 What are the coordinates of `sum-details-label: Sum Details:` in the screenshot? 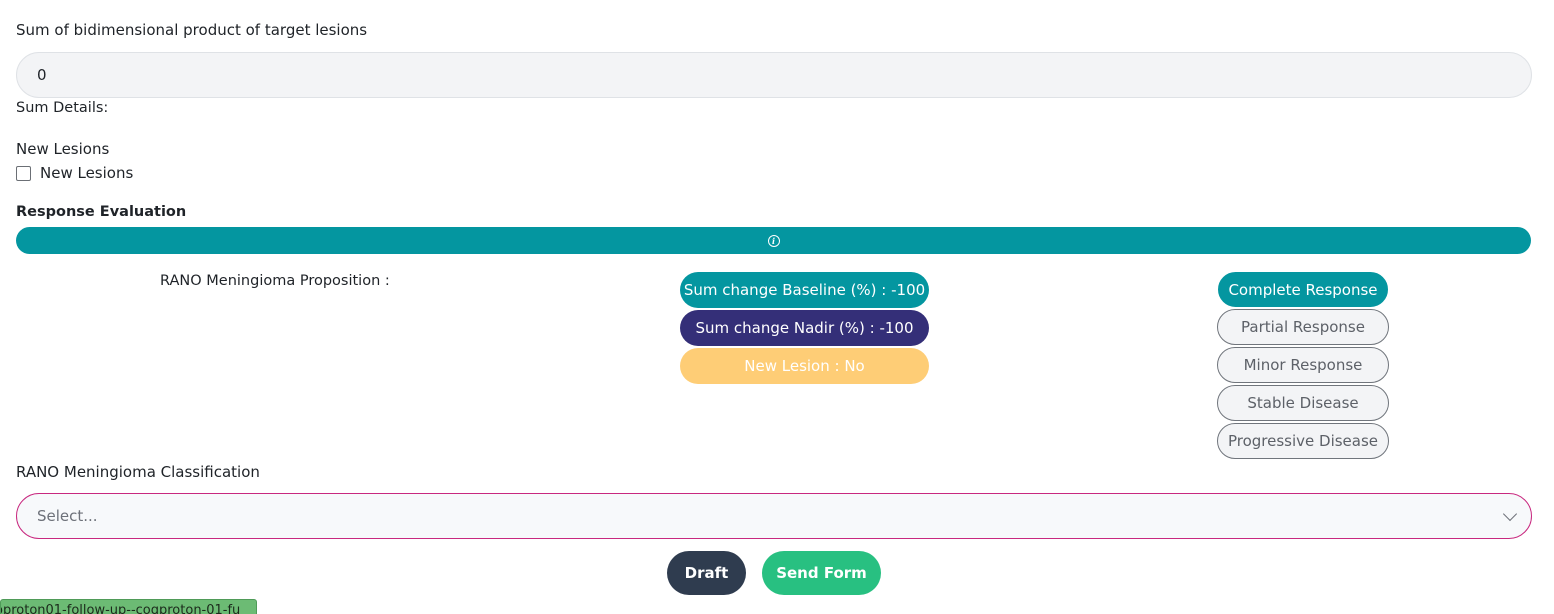 It's located at (62, 108).